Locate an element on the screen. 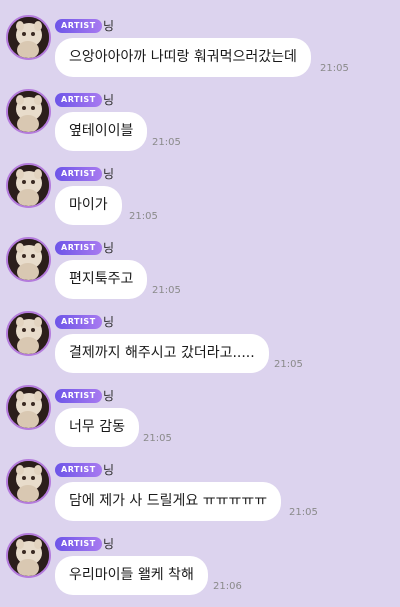 The width and height of the screenshot is (400, 607). message-bubble: 마이가 is located at coordinates (88, 205).